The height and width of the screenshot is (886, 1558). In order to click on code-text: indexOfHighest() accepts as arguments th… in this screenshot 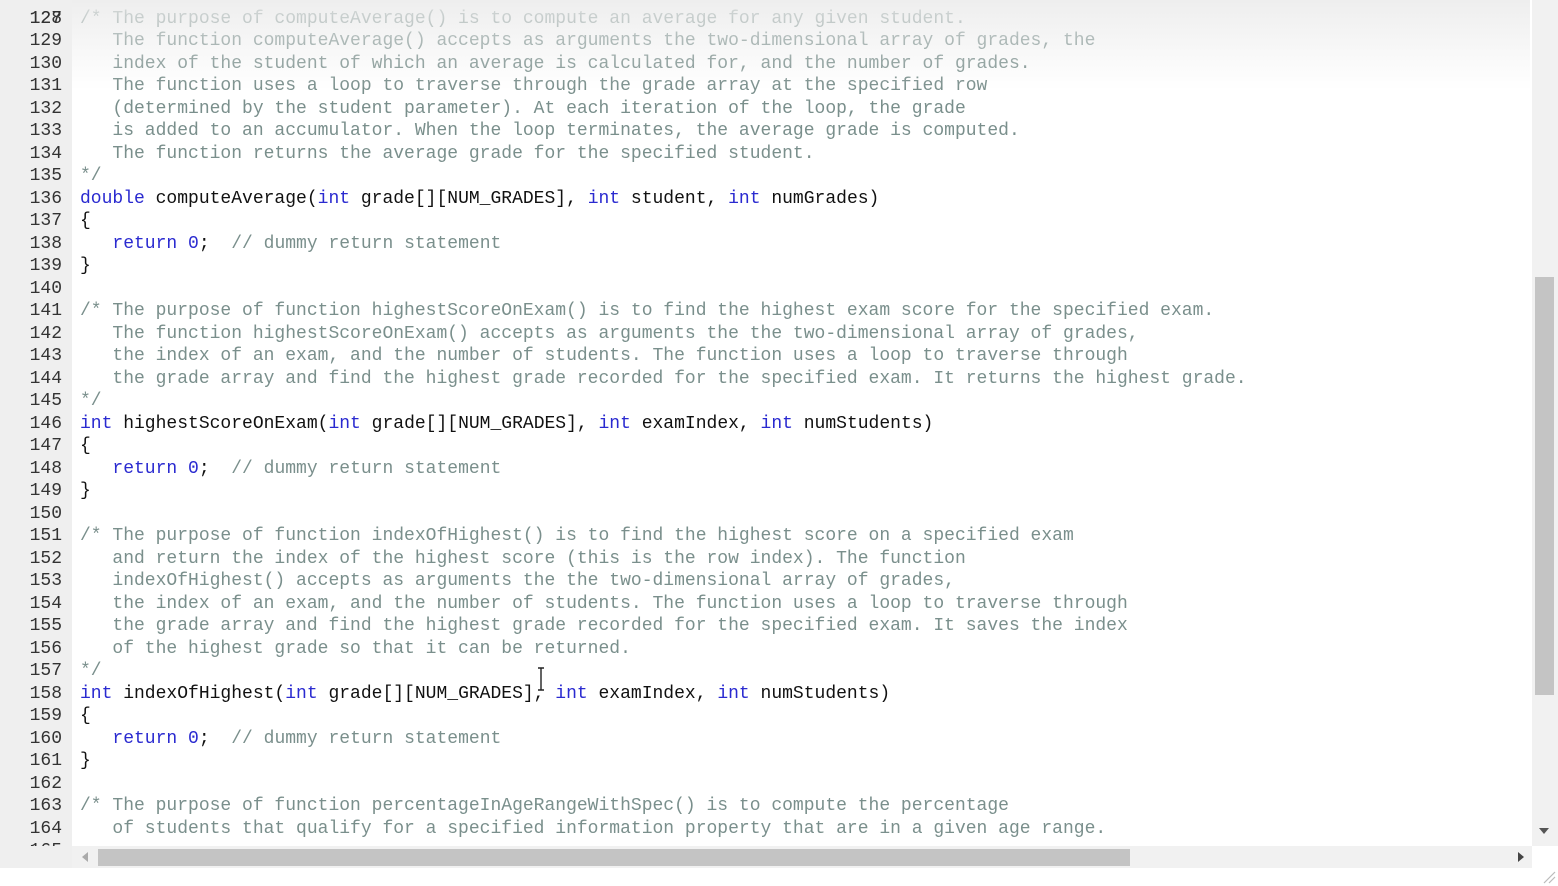, I will do `click(517, 581)`.